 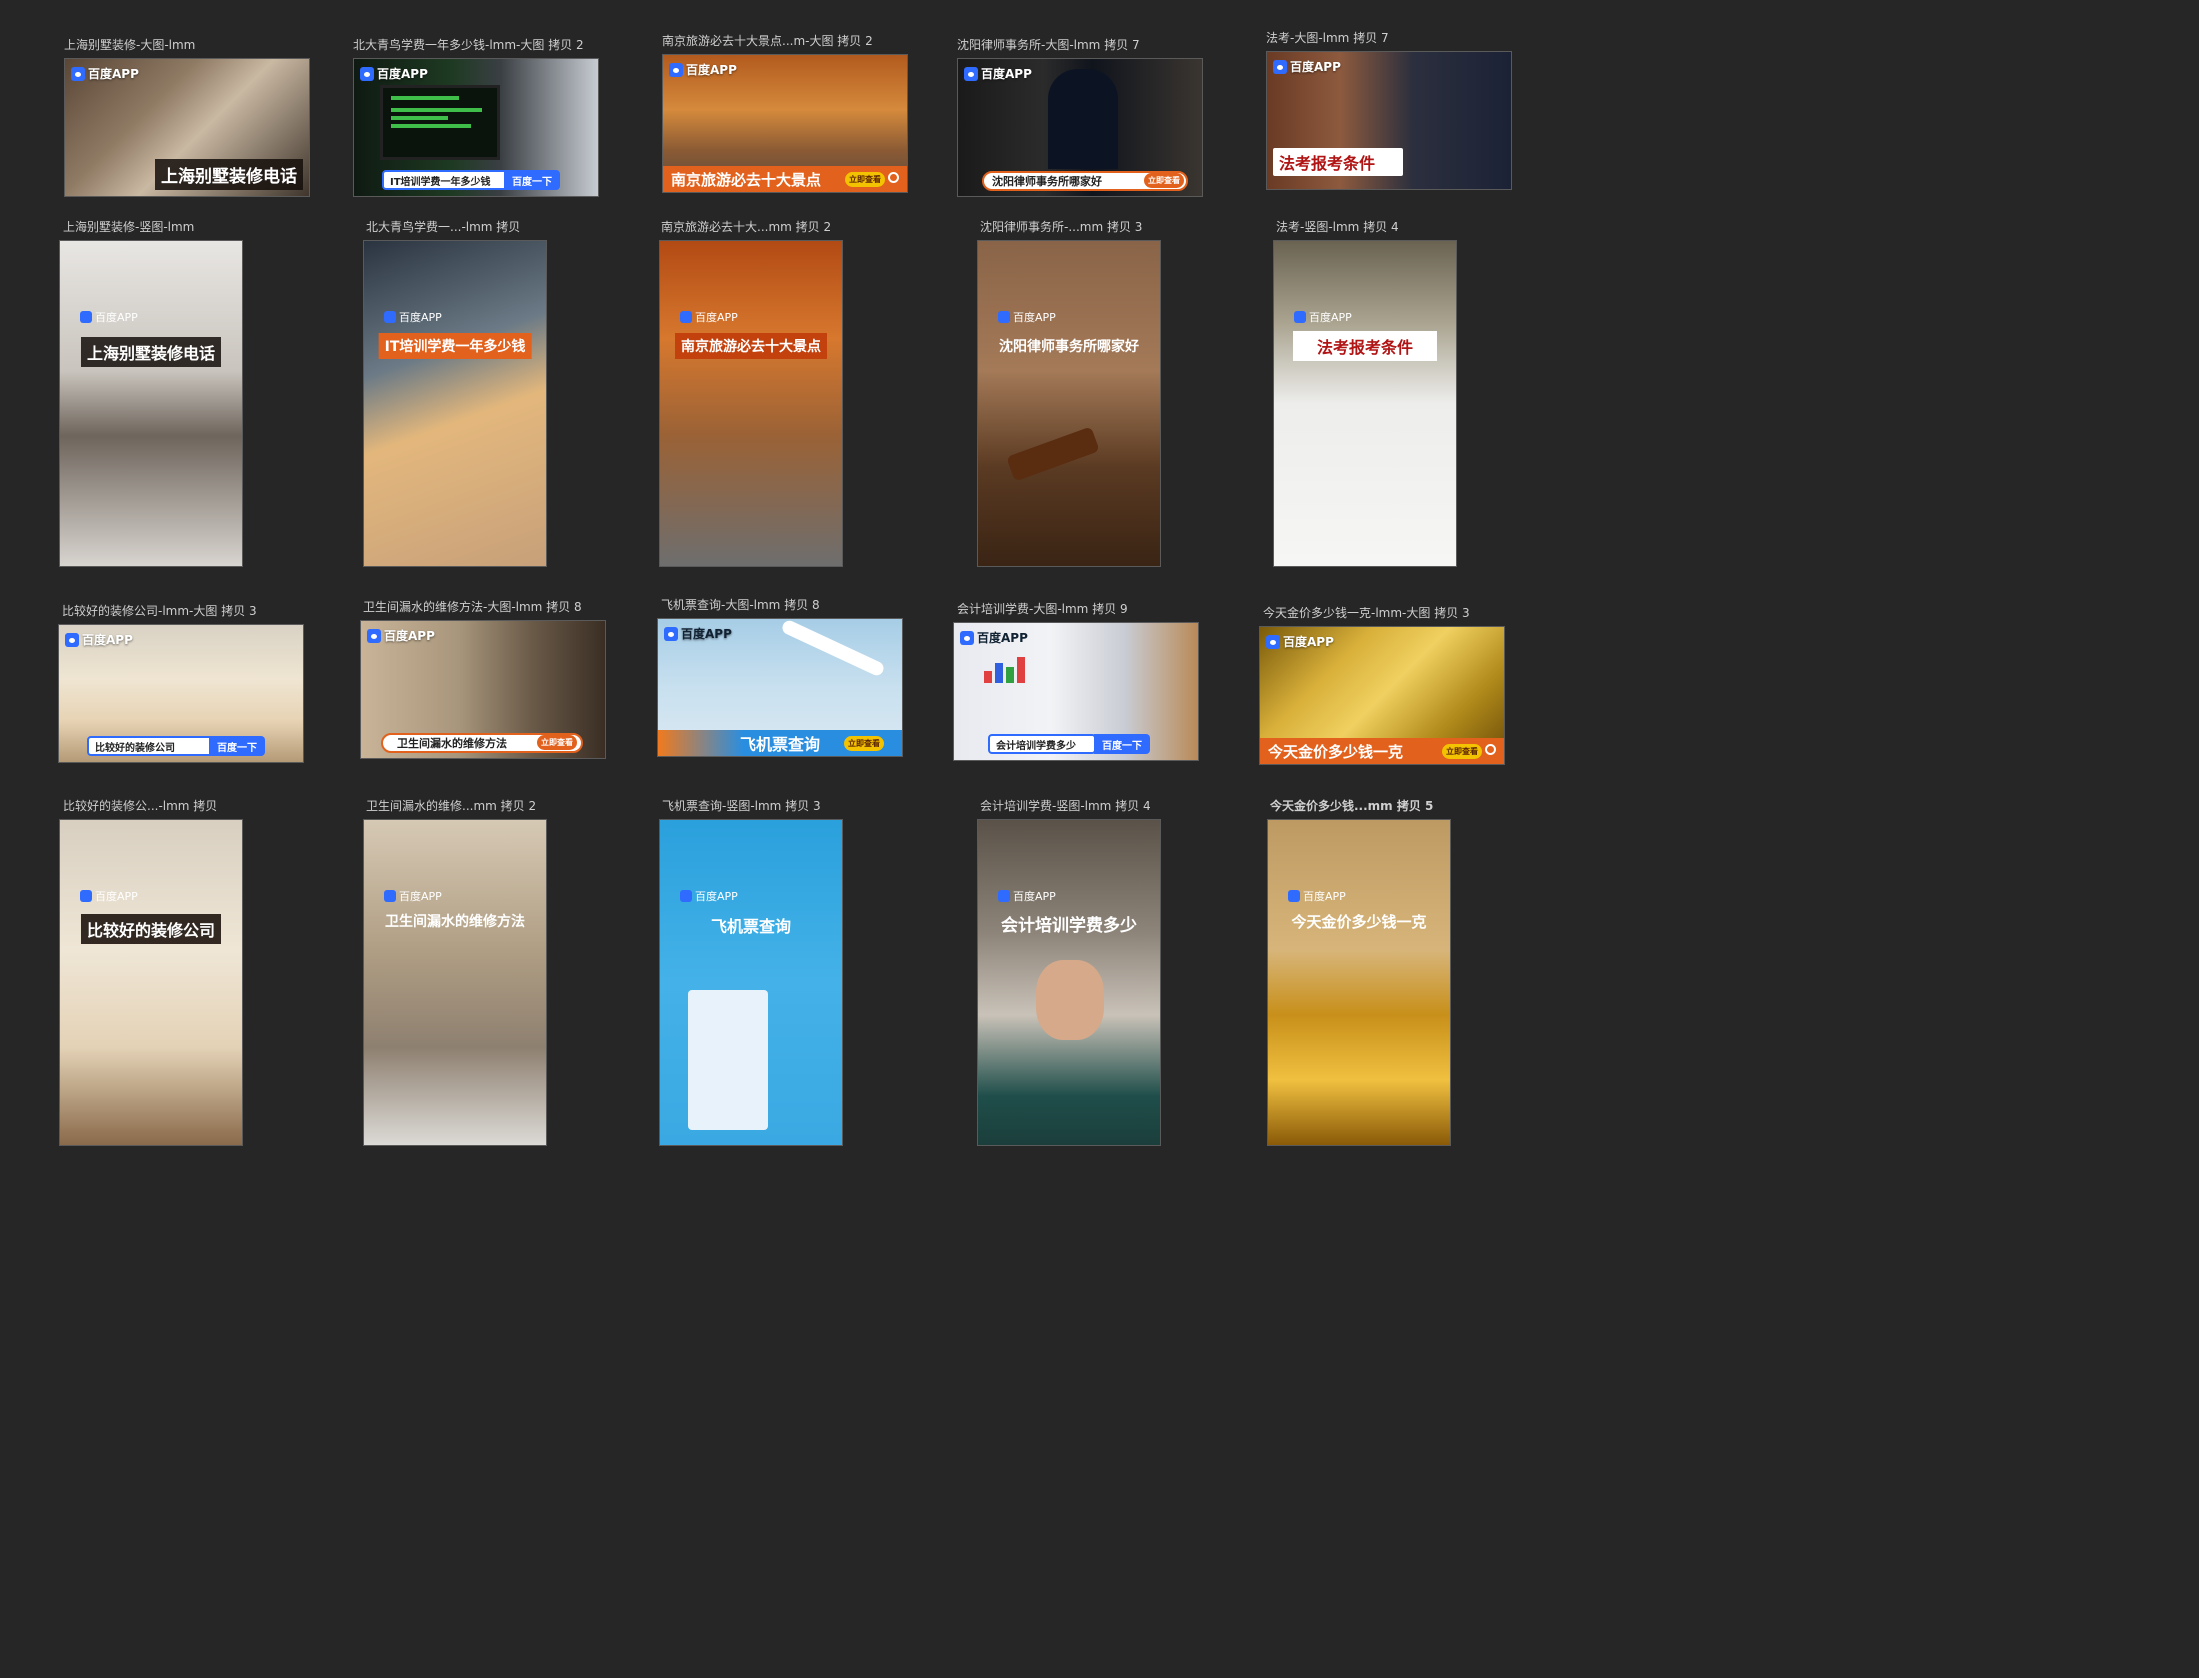 What do you see at coordinates (1069, 982) in the screenshot?
I see `ad-thumbnail: 百度APP 会计培训学费多少` at bounding box center [1069, 982].